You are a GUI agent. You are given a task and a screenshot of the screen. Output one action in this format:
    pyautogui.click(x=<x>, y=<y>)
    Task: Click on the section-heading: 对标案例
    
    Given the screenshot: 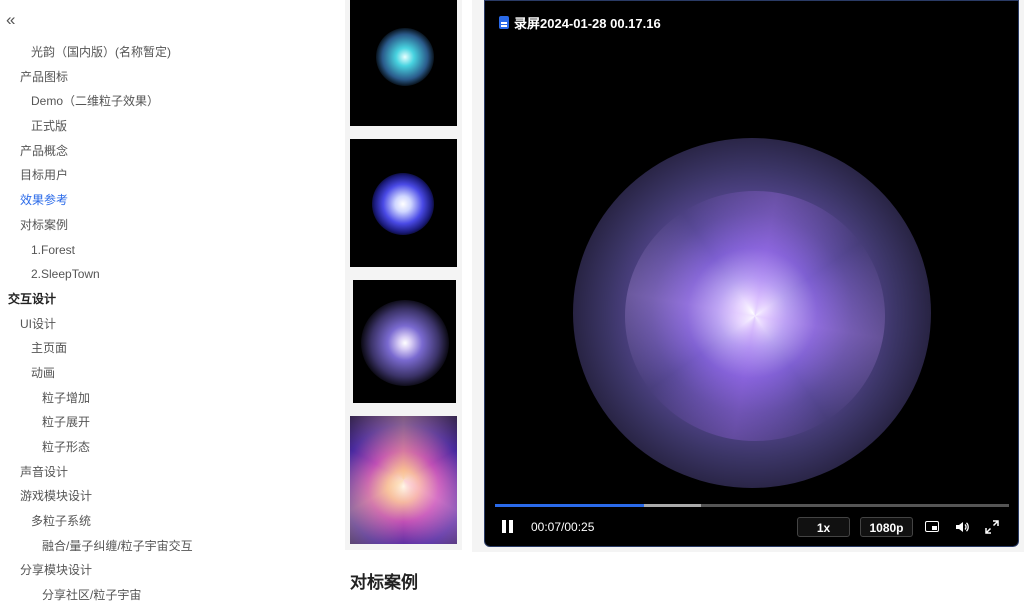 What is the action you would take?
    pyautogui.click(x=384, y=582)
    